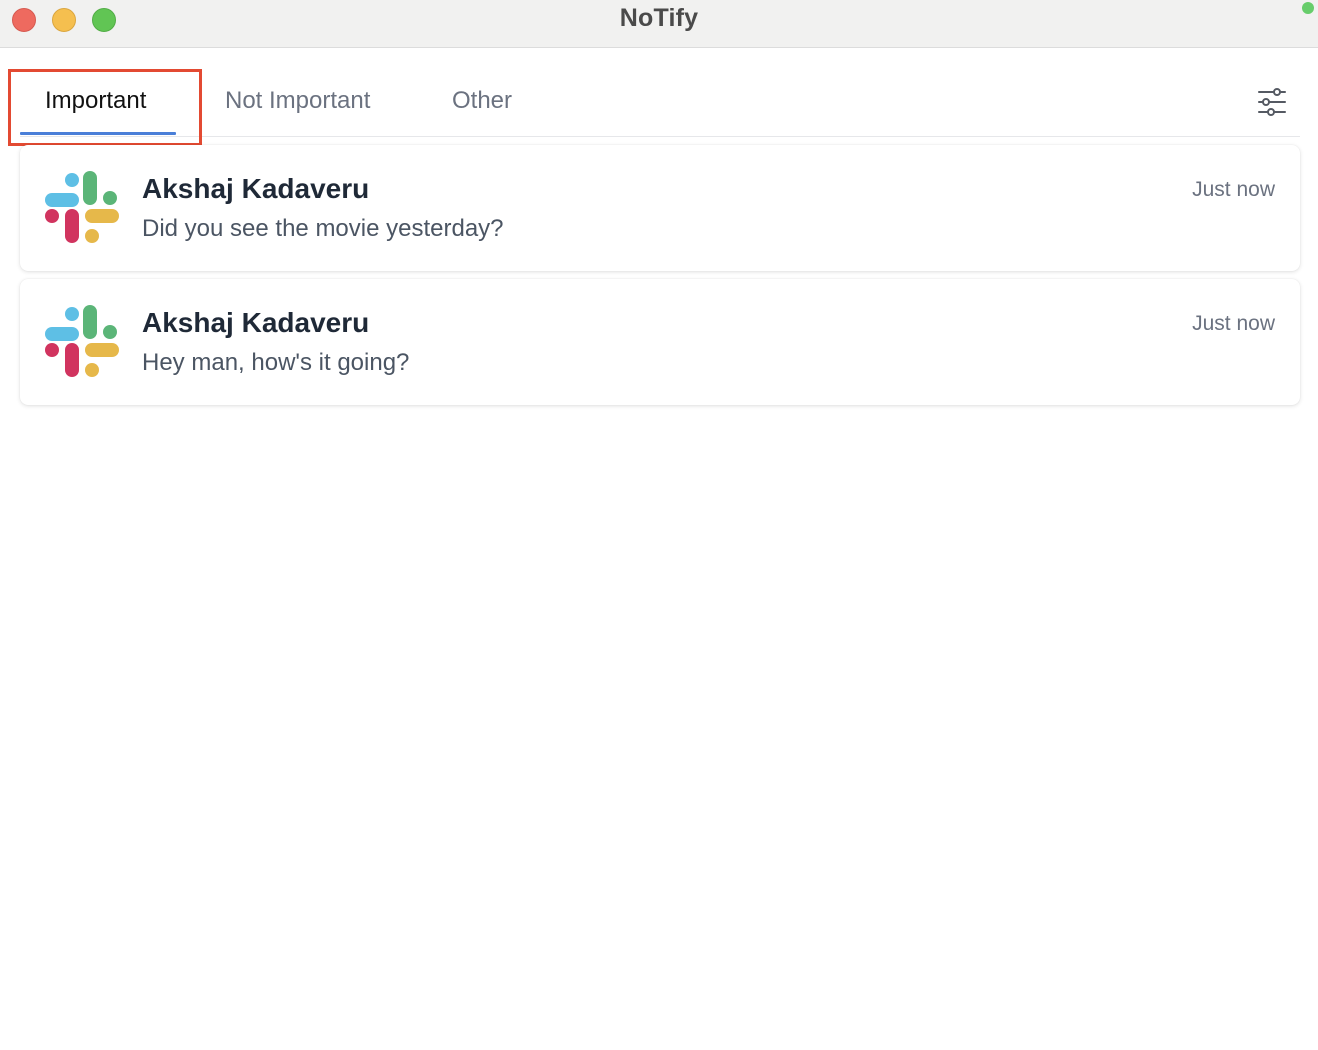  Describe the element at coordinates (297, 101) in the screenshot. I see `tab-not-important: Not Important` at that location.